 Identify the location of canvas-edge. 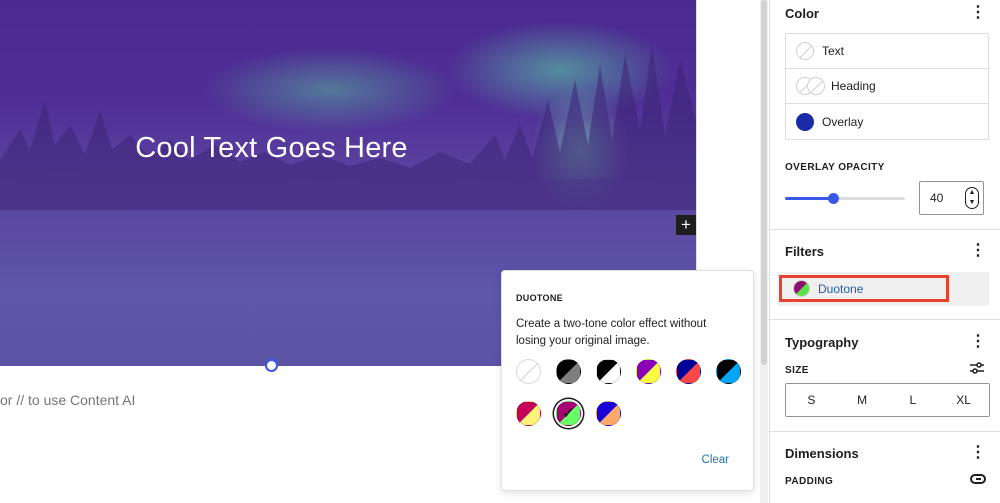
(696, 135).